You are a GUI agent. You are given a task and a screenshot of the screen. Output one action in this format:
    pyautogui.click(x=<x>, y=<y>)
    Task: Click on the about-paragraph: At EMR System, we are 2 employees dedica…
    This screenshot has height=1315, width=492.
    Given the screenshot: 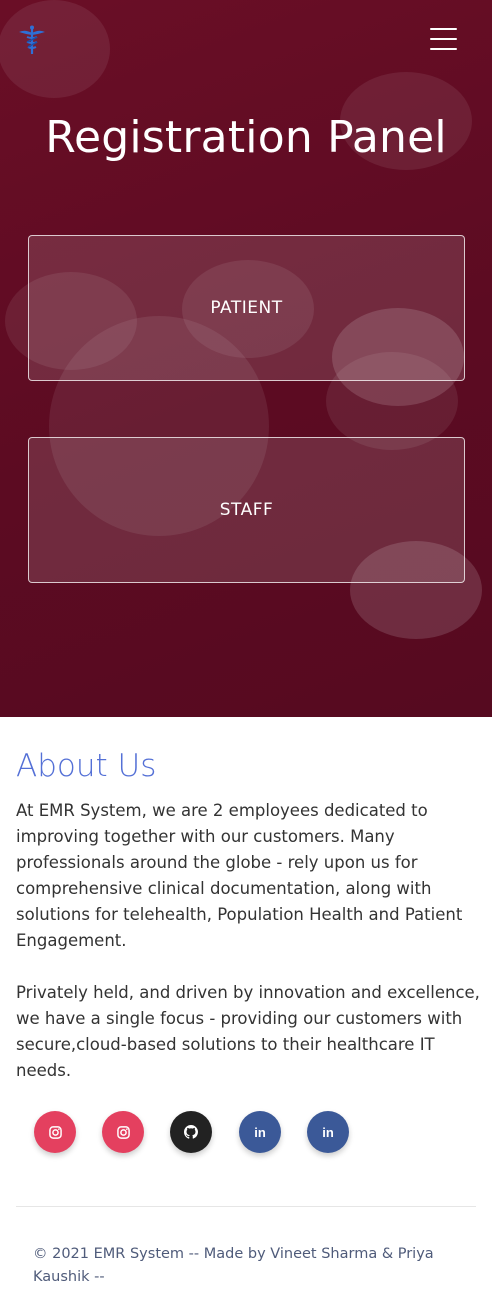 What is the action you would take?
    pyautogui.click(x=239, y=875)
    